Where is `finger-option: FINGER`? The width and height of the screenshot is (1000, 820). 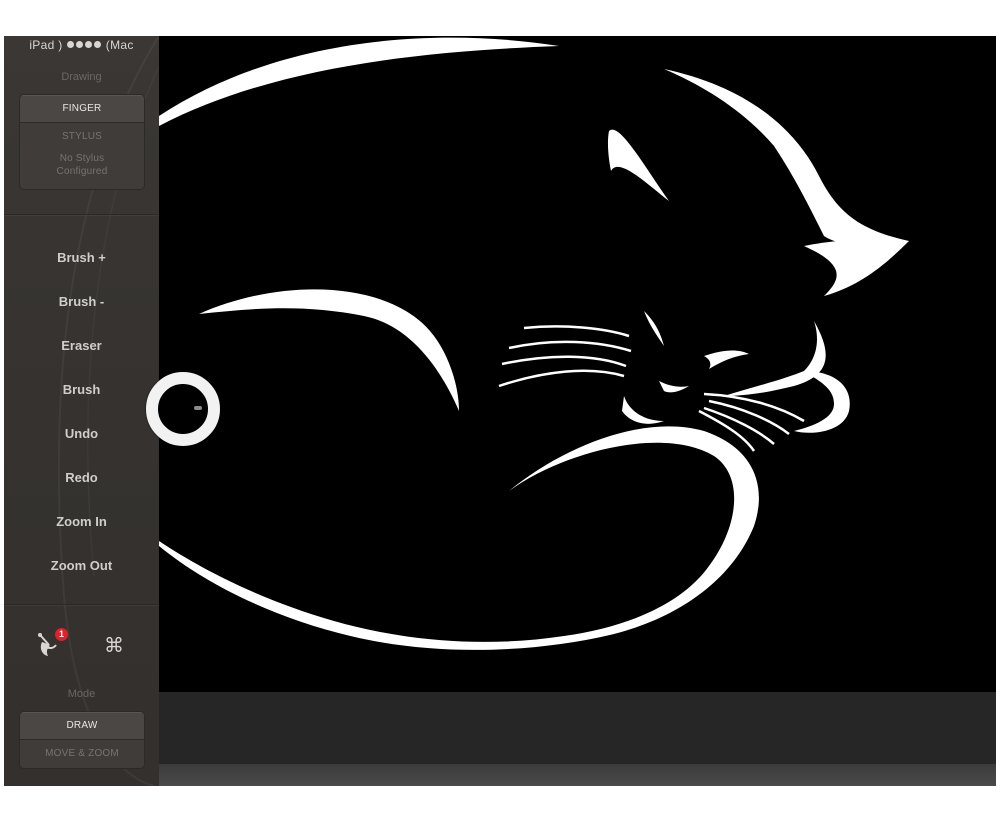 finger-option: FINGER is located at coordinates (82, 109).